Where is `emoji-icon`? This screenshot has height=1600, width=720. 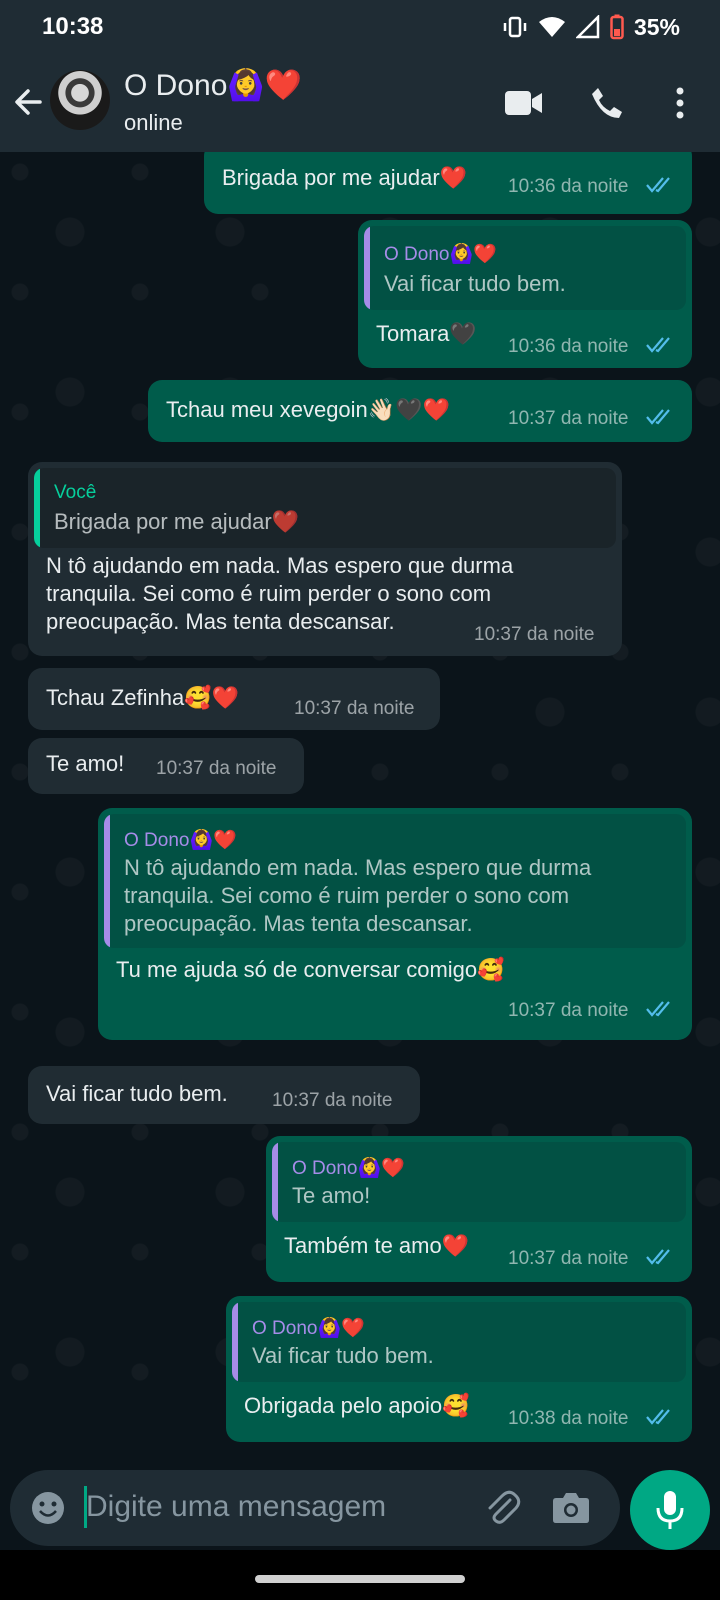 emoji-icon is located at coordinates (48, 1508).